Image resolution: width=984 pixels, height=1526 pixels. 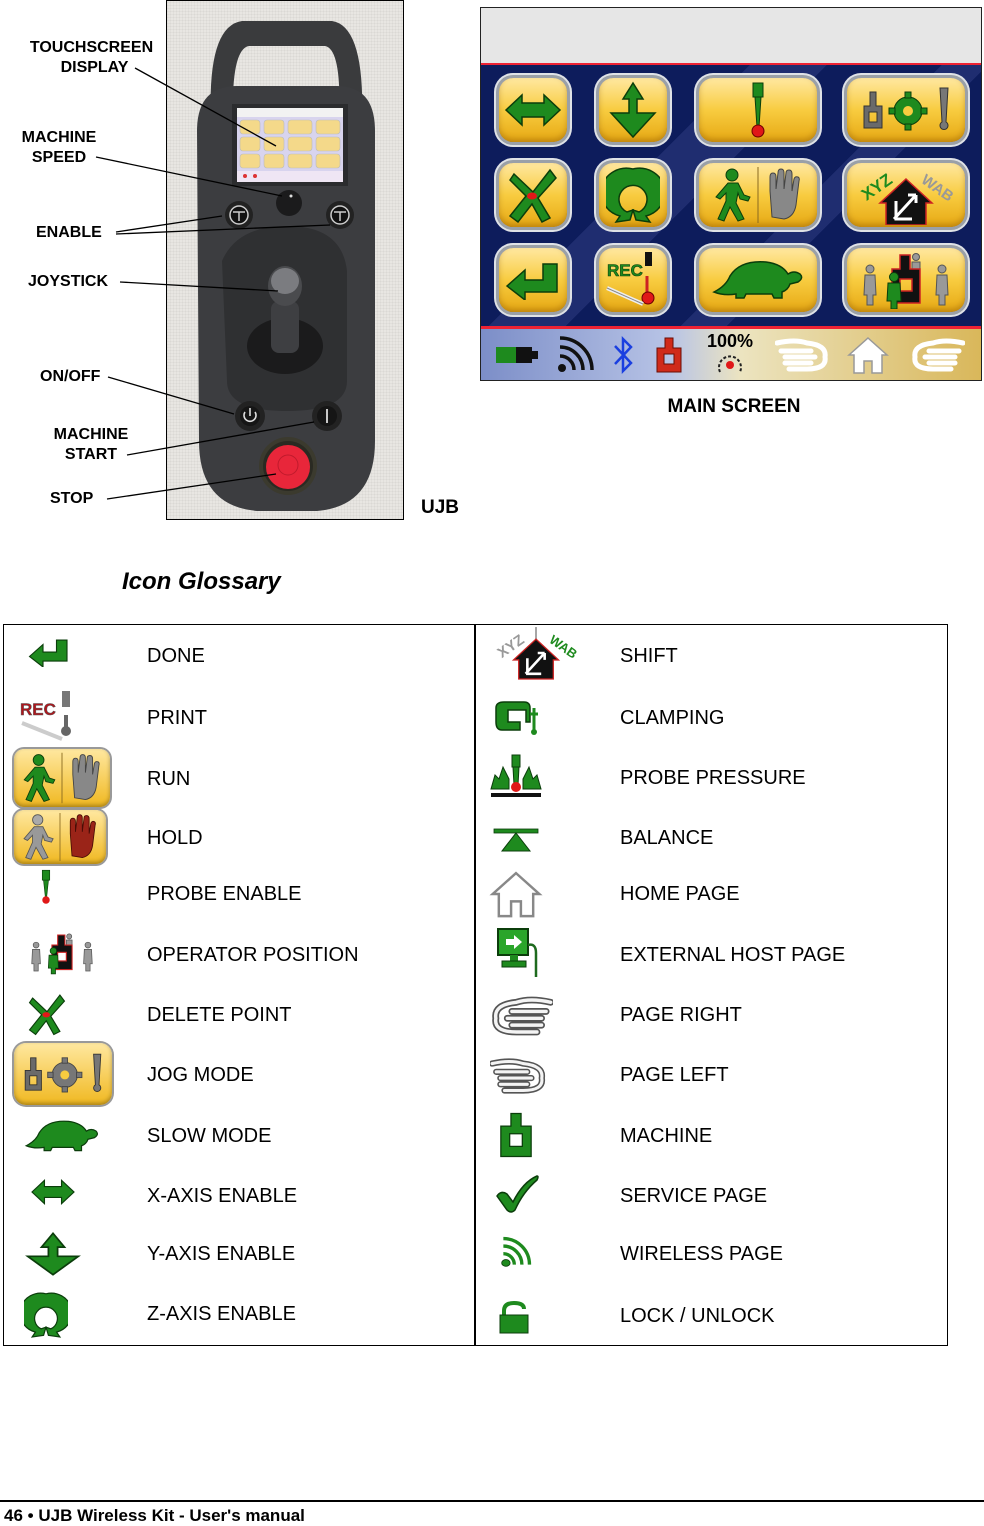 I want to click on tile-run-hold, so click(x=758, y=195).